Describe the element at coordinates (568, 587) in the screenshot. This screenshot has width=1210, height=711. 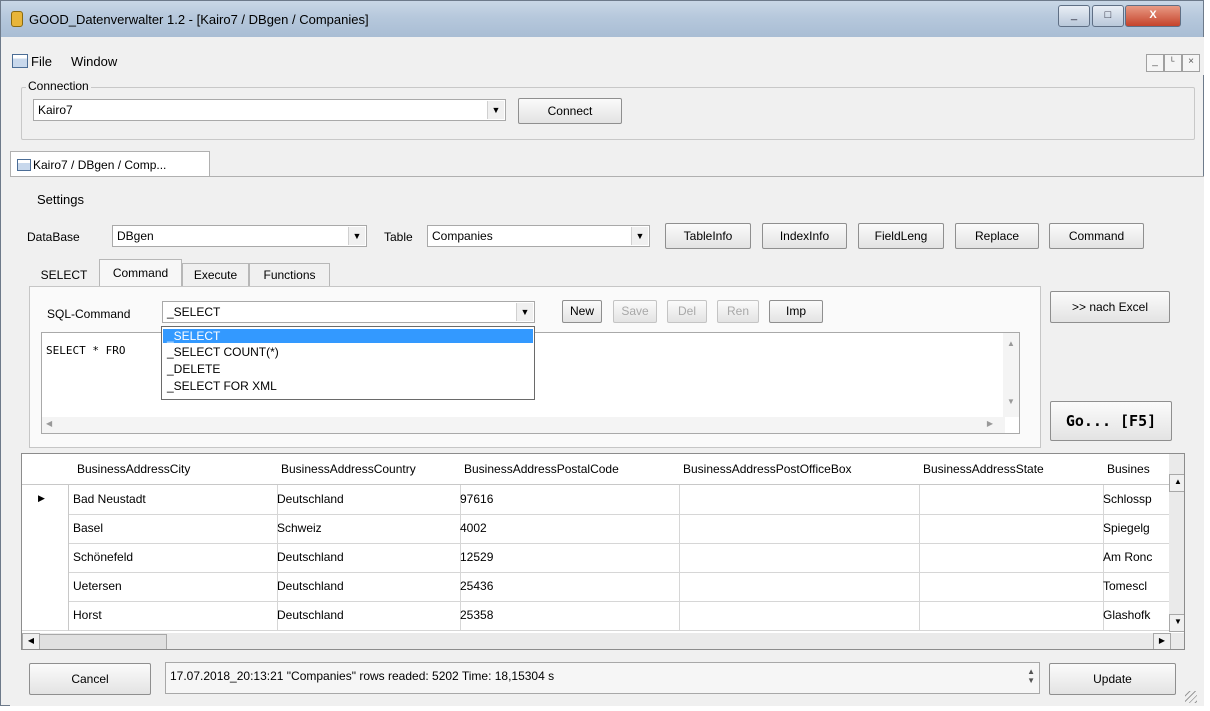
I see `grid-cell: 25436` at that location.